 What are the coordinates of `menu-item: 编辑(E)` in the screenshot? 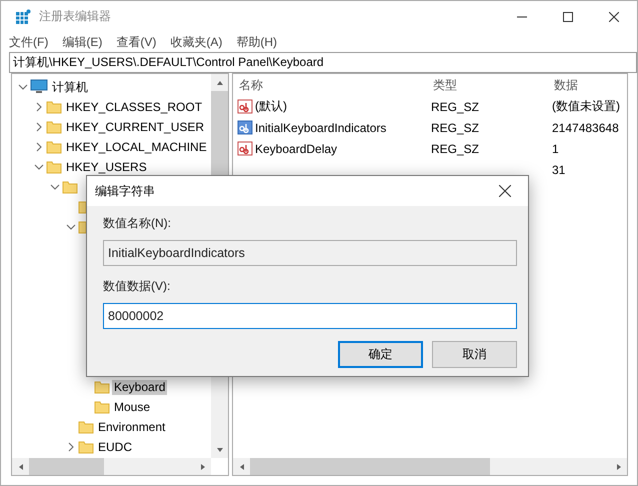 It's located at (82, 42).